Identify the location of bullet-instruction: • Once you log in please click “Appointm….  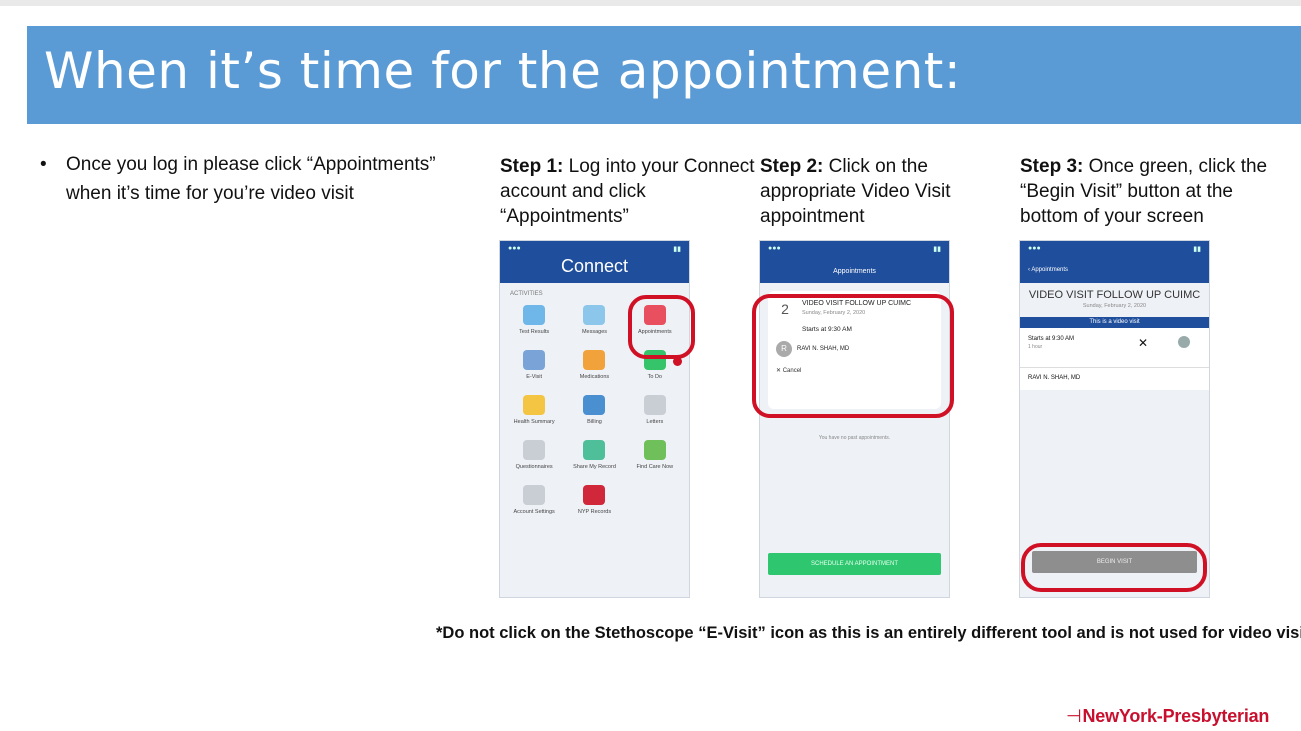
(240, 179).